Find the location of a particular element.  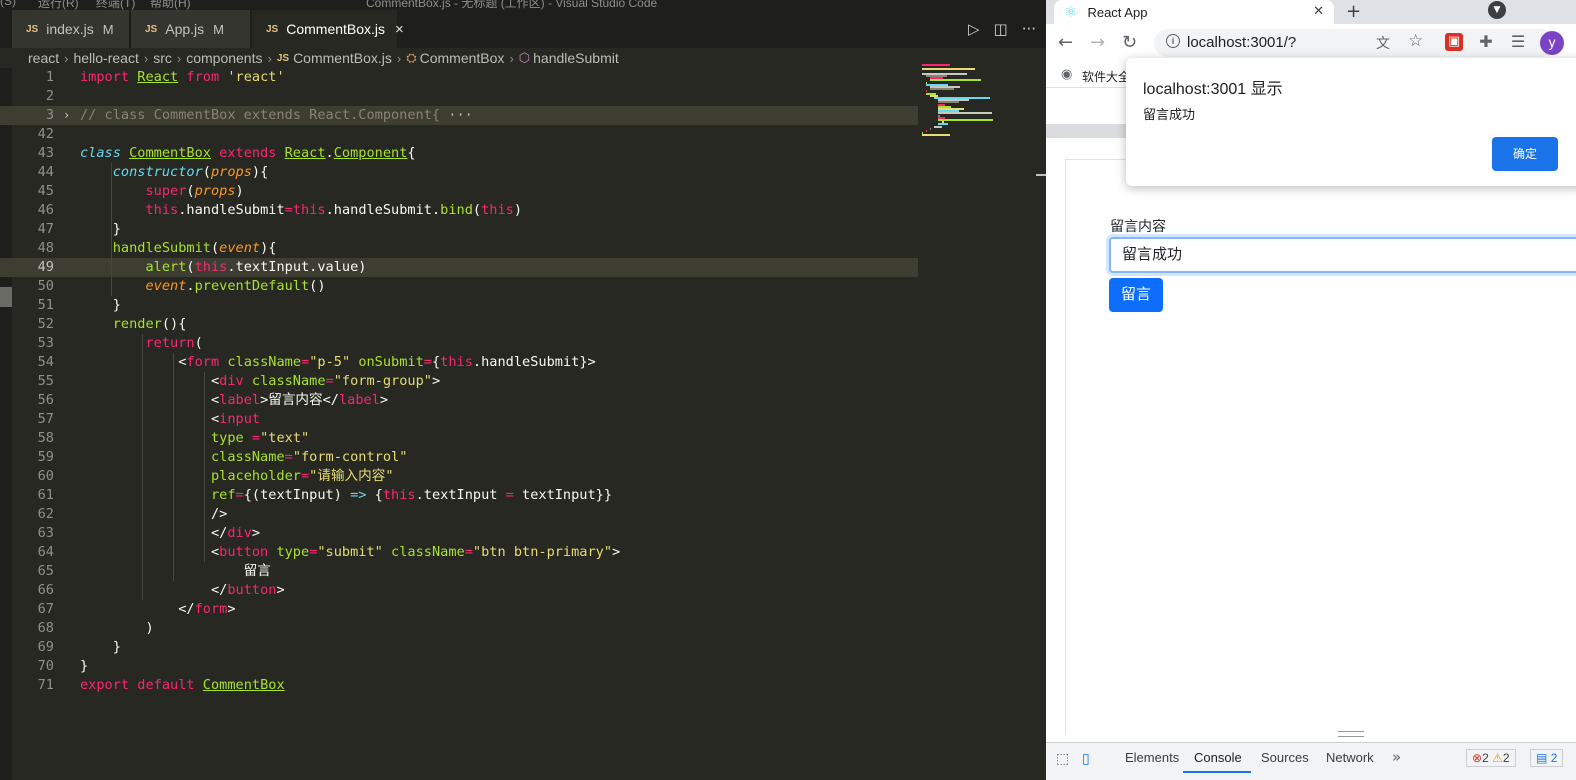

submit-button: 留言 is located at coordinates (1136, 295).